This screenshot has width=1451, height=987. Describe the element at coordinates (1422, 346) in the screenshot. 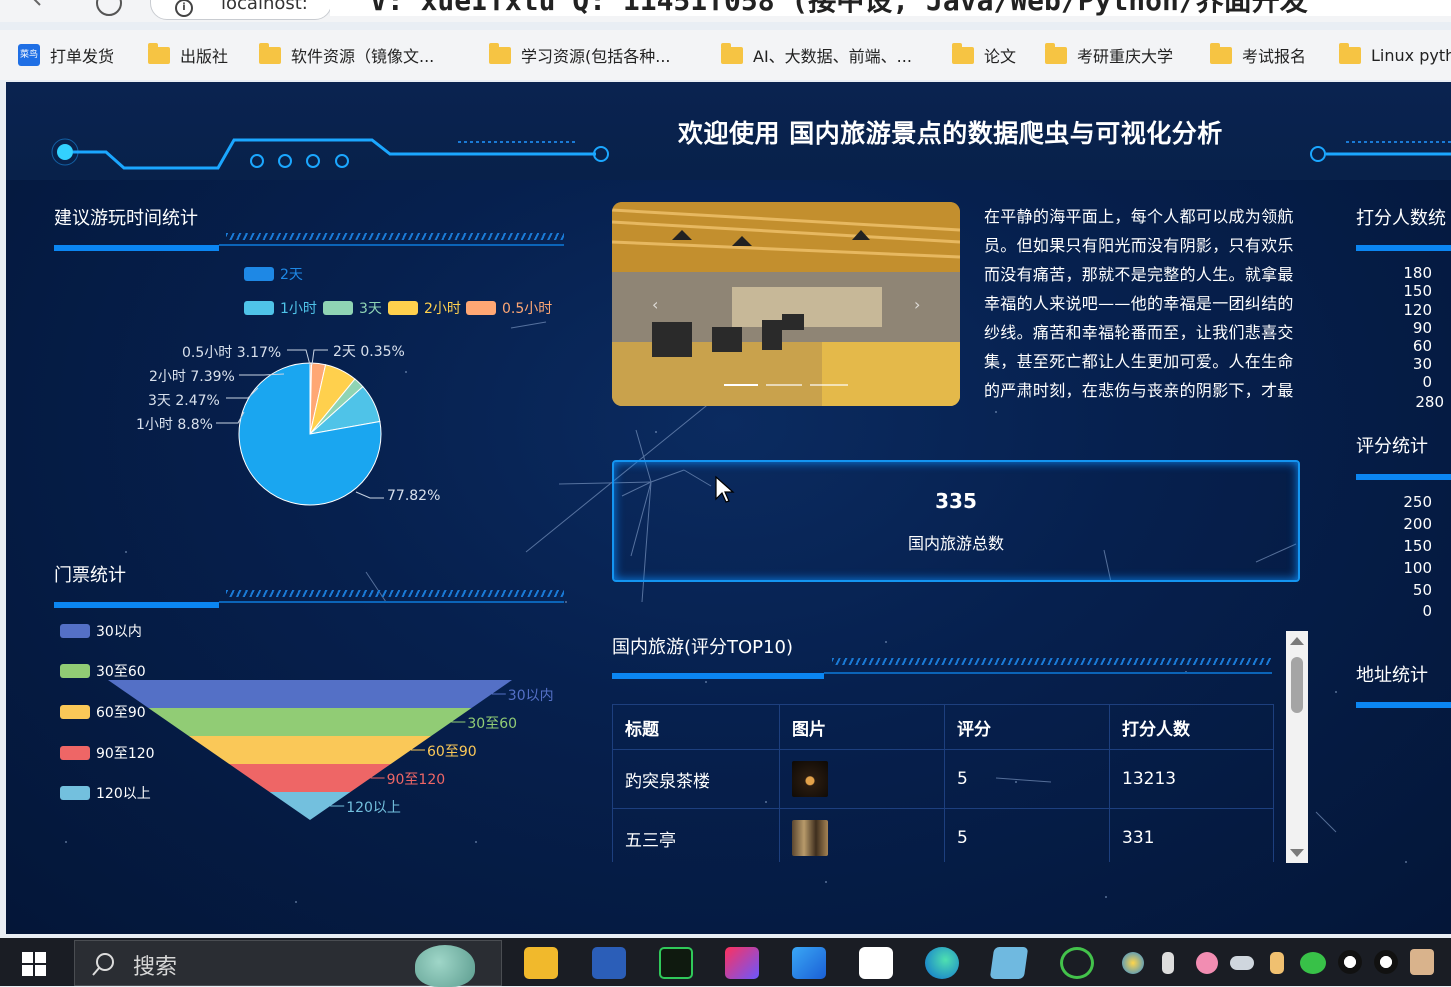

I see `axis-tick: 60` at that location.